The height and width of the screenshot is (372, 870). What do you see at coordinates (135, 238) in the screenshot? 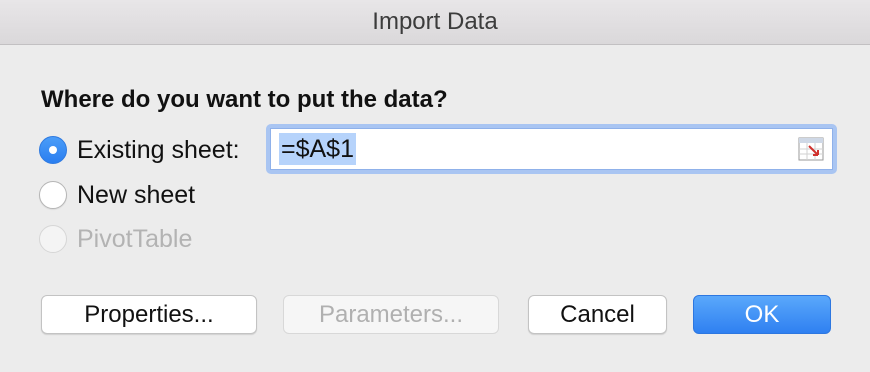
I see `pivottable-label: PivotTable` at bounding box center [135, 238].